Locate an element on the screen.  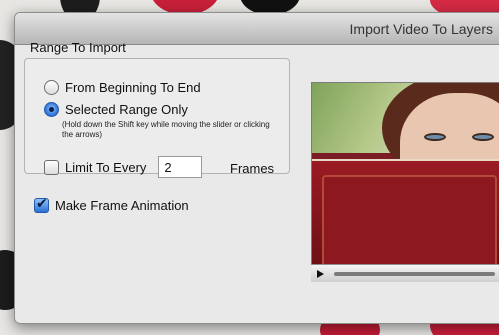
limit-label: Limit To Every is located at coordinates (106, 167).